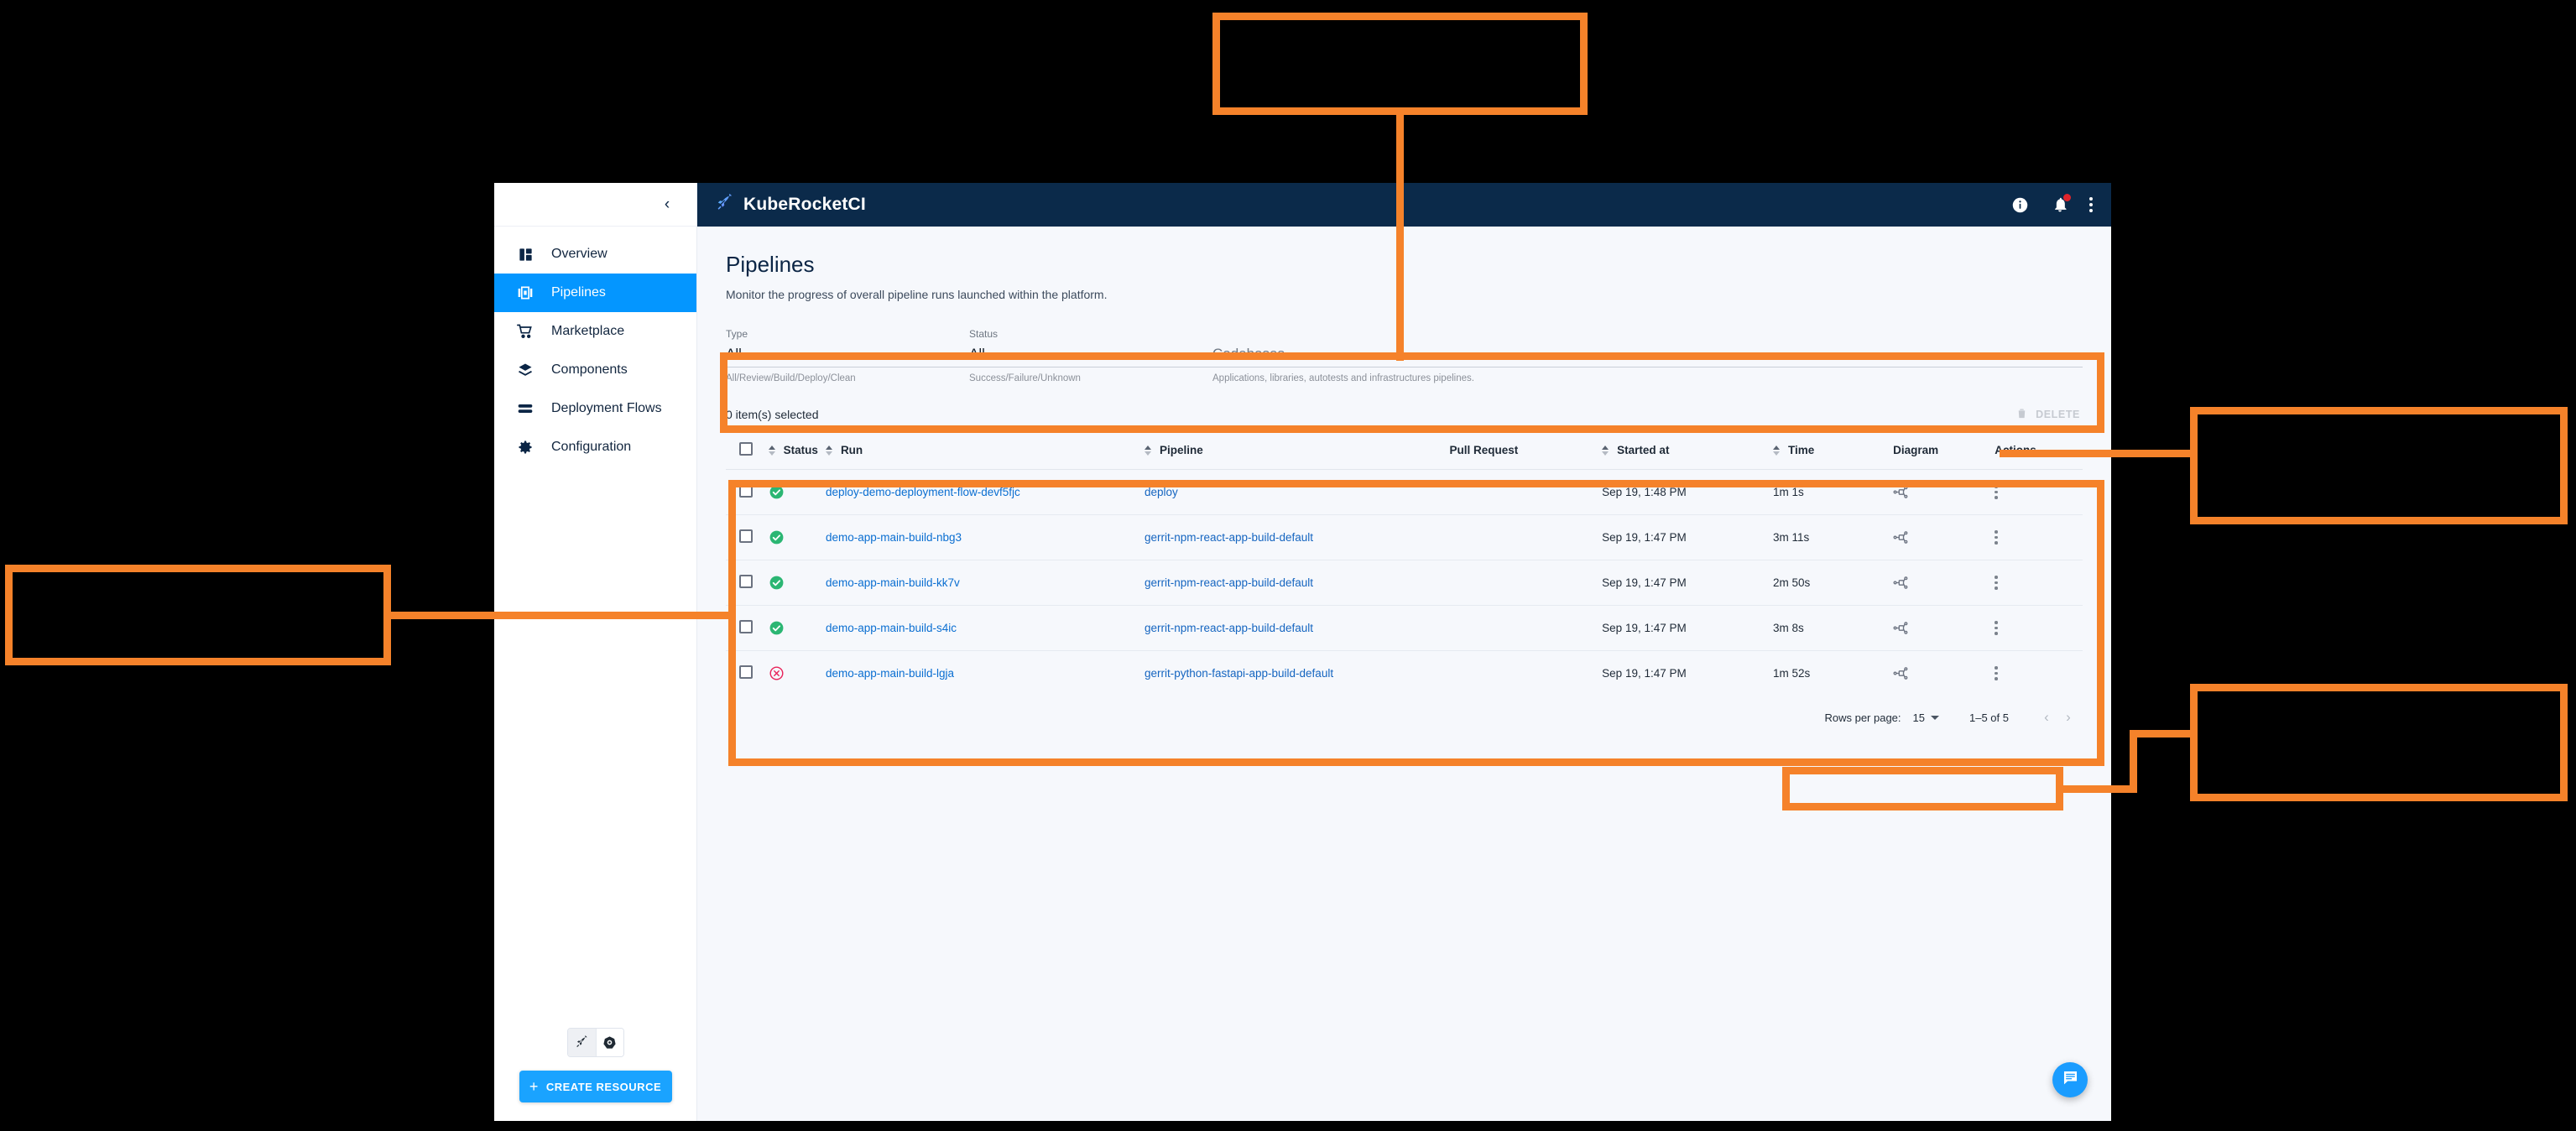 This screenshot has height=1131, width=2576. What do you see at coordinates (1161, 492) in the screenshot?
I see `pipeline-link: deploy` at bounding box center [1161, 492].